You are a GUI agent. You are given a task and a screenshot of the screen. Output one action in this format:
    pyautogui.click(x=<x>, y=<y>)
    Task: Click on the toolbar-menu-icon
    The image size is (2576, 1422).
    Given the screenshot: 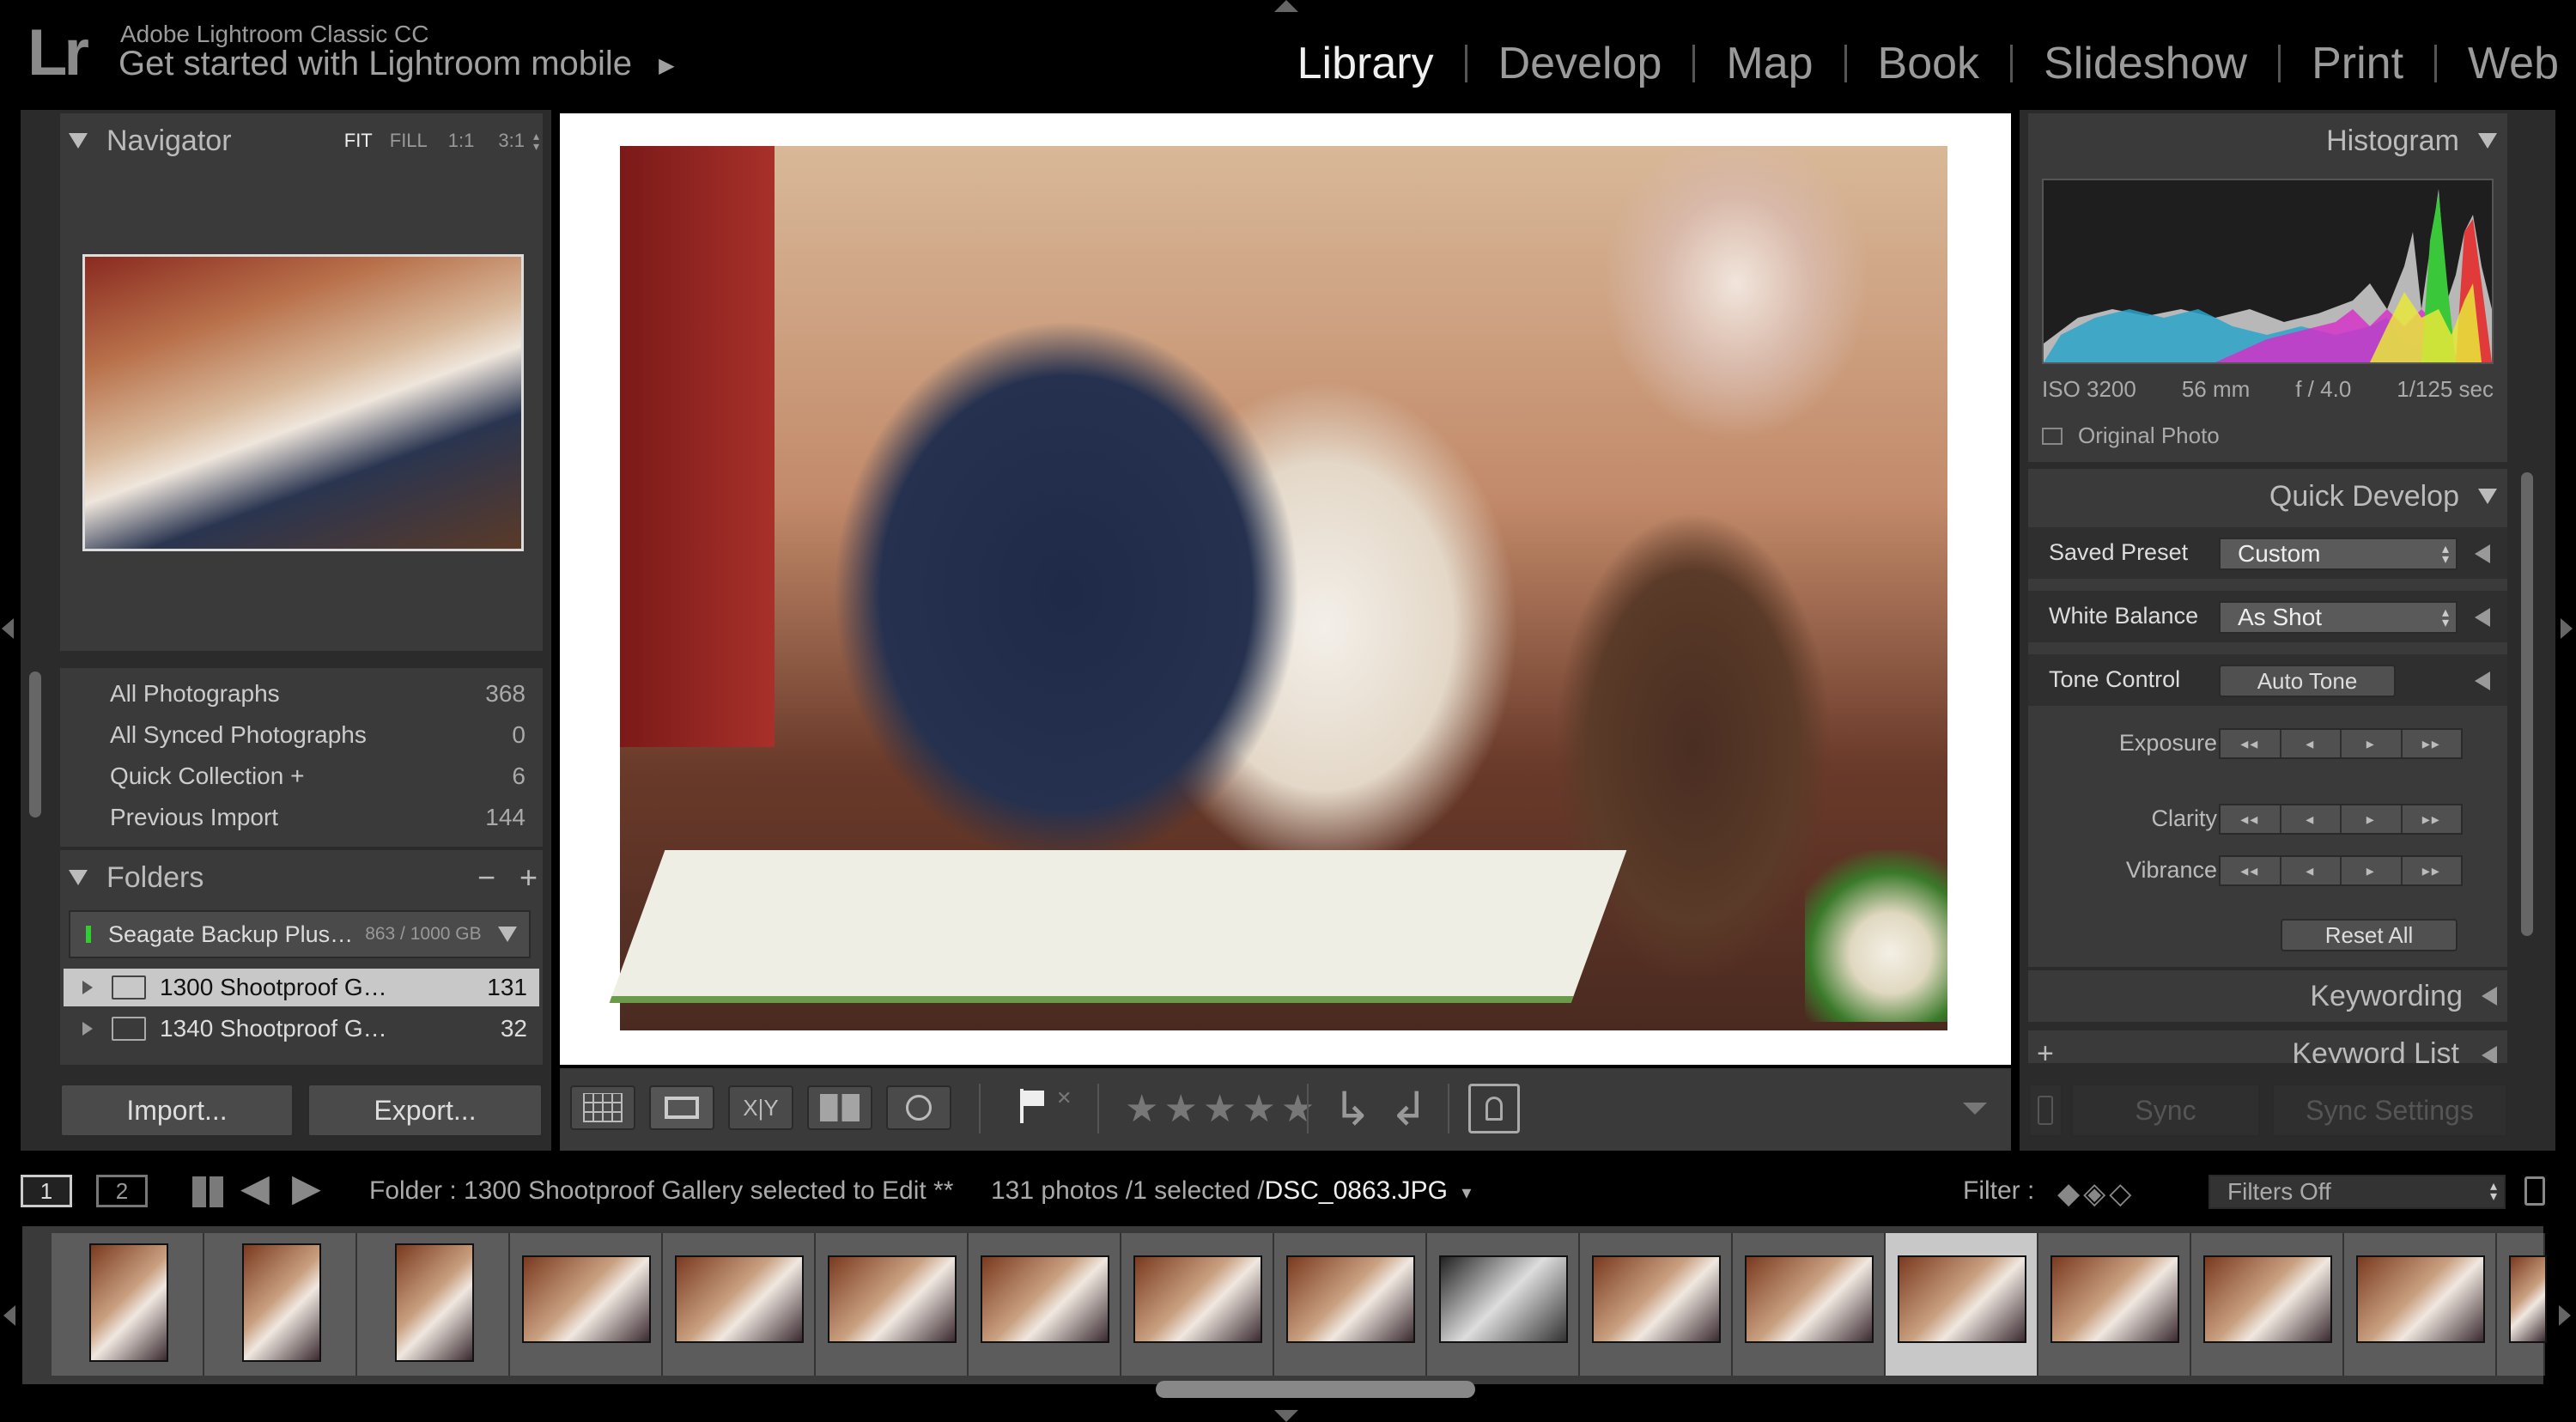 What is the action you would take?
    pyautogui.click(x=1975, y=1109)
    